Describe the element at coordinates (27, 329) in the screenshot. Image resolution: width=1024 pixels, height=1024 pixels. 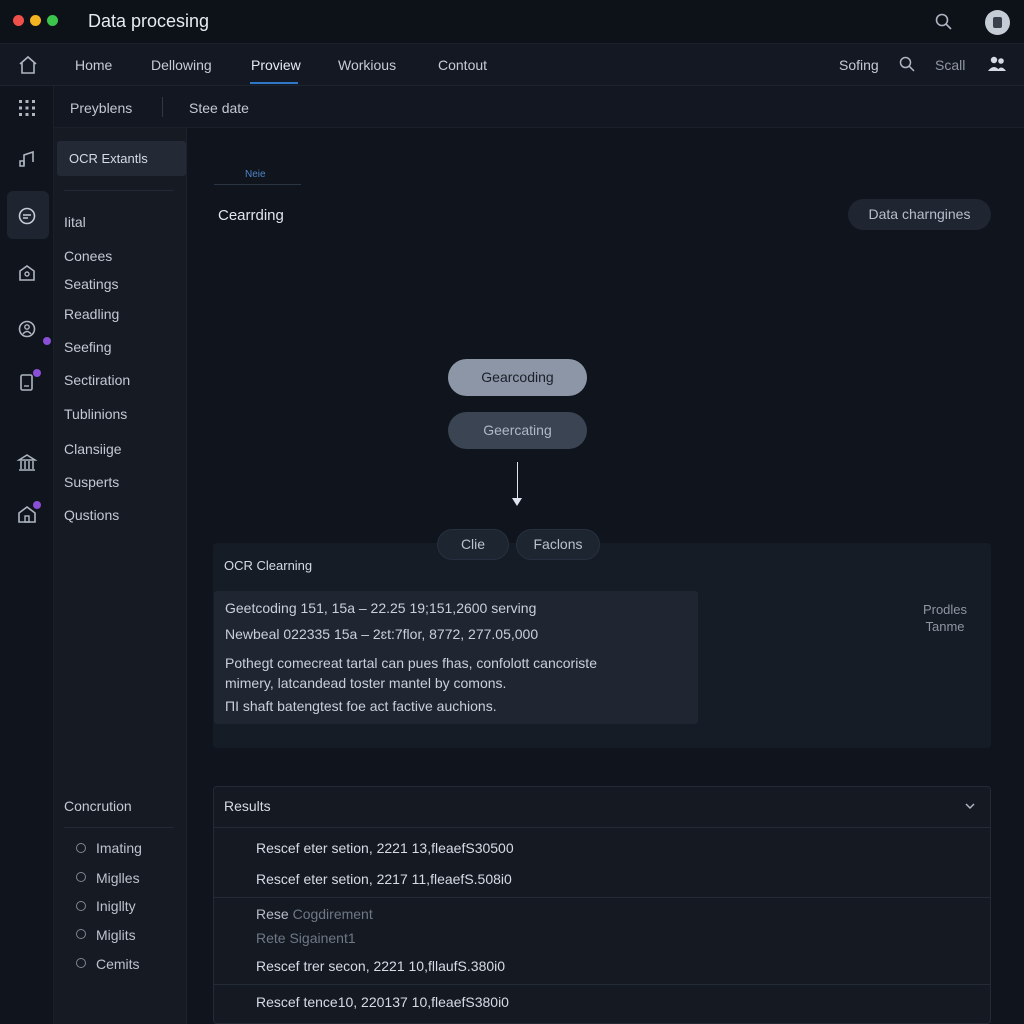
I see `user-search-icon` at that location.